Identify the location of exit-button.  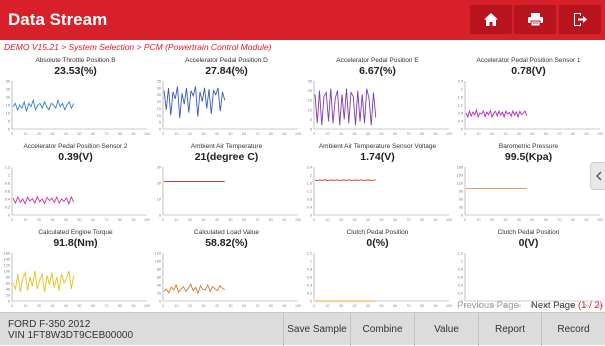
(580, 19).